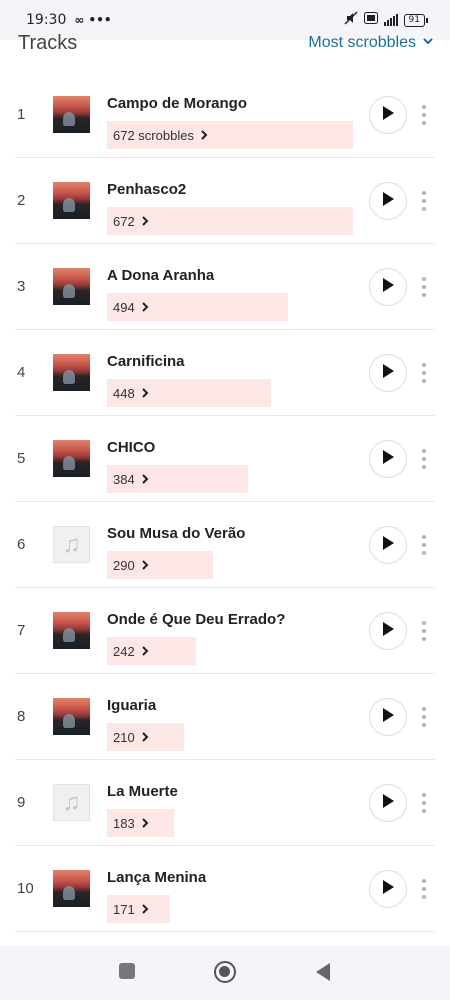 The height and width of the screenshot is (1000, 450). Describe the element at coordinates (160, 565) in the screenshot. I see `scrobble-bar: 290` at that location.